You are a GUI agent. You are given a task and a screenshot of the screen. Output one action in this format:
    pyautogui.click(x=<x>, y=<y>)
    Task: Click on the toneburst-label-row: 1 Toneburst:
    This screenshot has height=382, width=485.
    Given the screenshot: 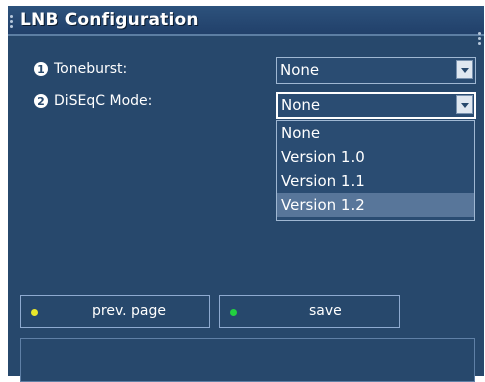 What is the action you would take?
    pyautogui.click(x=80, y=69)
    